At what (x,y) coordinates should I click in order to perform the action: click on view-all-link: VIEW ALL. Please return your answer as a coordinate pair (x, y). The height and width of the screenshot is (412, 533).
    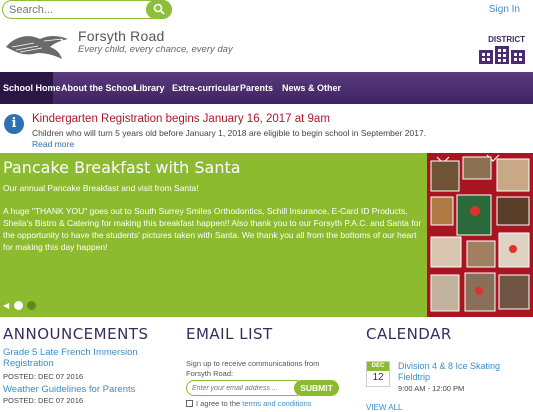
    Looking at the image, I should click on (384, 407).